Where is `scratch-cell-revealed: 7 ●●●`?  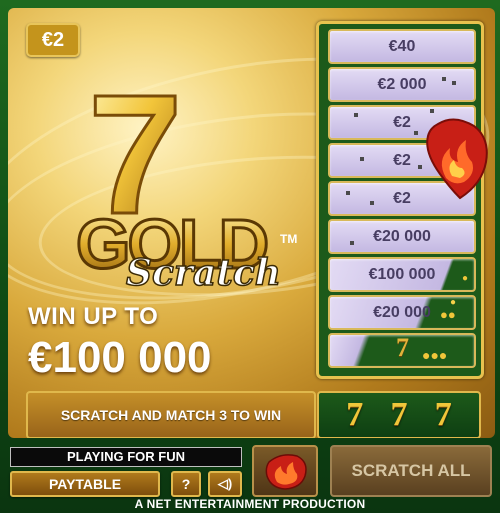
scratch-cell-revealed: 7 ●●● is located at coordinates (402, 350).